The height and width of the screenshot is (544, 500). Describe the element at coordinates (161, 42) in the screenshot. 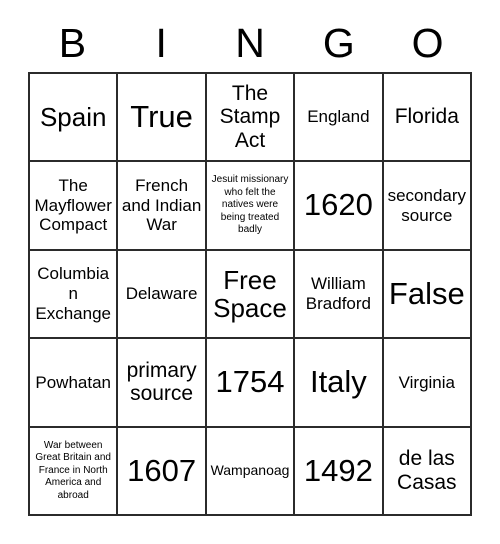

I see `bingo-header-letter-i: I` at that location.